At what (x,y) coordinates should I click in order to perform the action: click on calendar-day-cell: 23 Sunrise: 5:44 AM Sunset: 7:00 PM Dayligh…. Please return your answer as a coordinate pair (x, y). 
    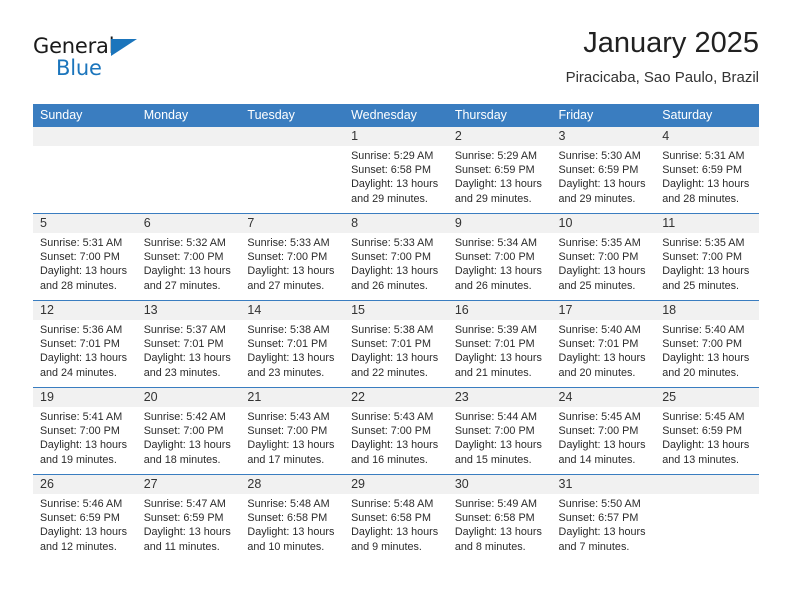
    Looking at the image, I should click on (499, 431).